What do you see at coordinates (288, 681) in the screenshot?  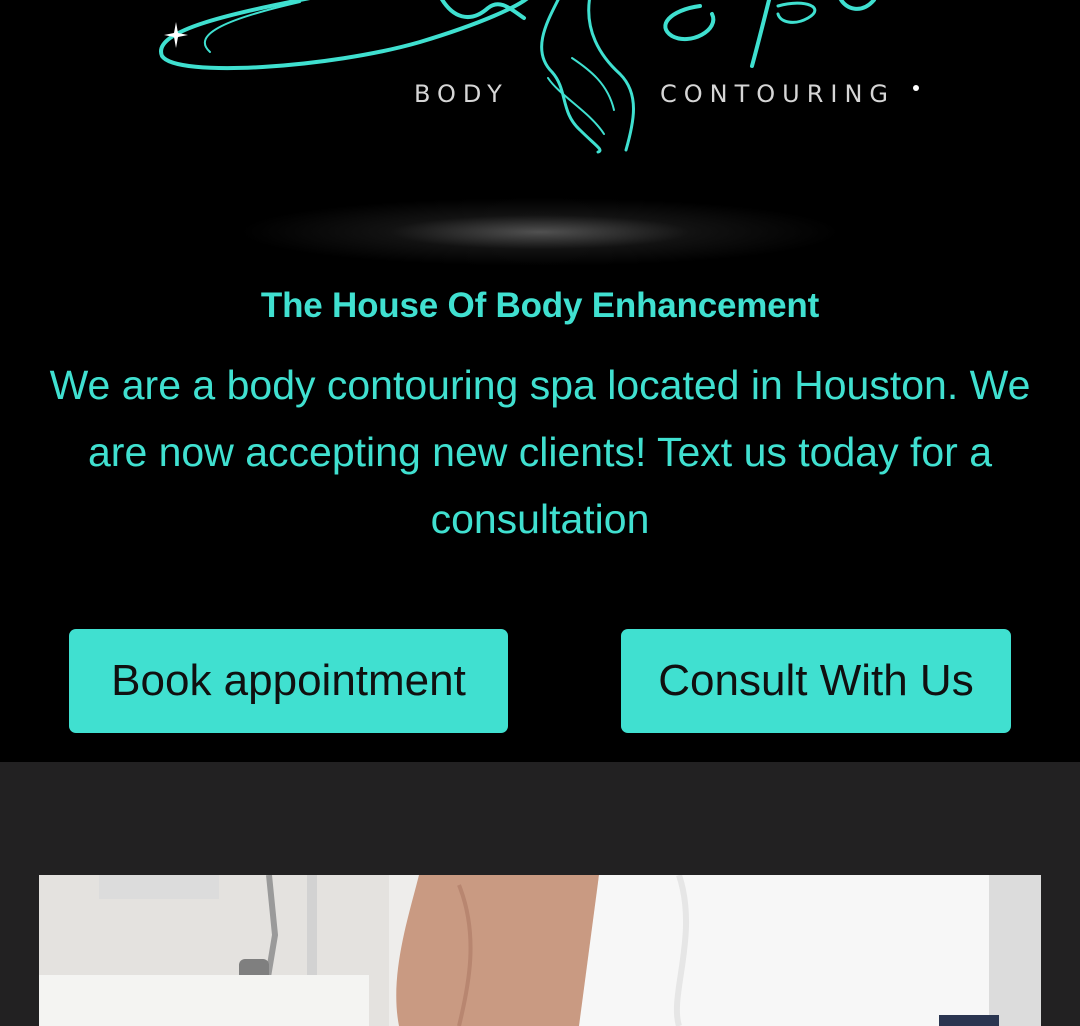 I see `book-appointment-button: Book appointment` at bounding box center [288, 681].